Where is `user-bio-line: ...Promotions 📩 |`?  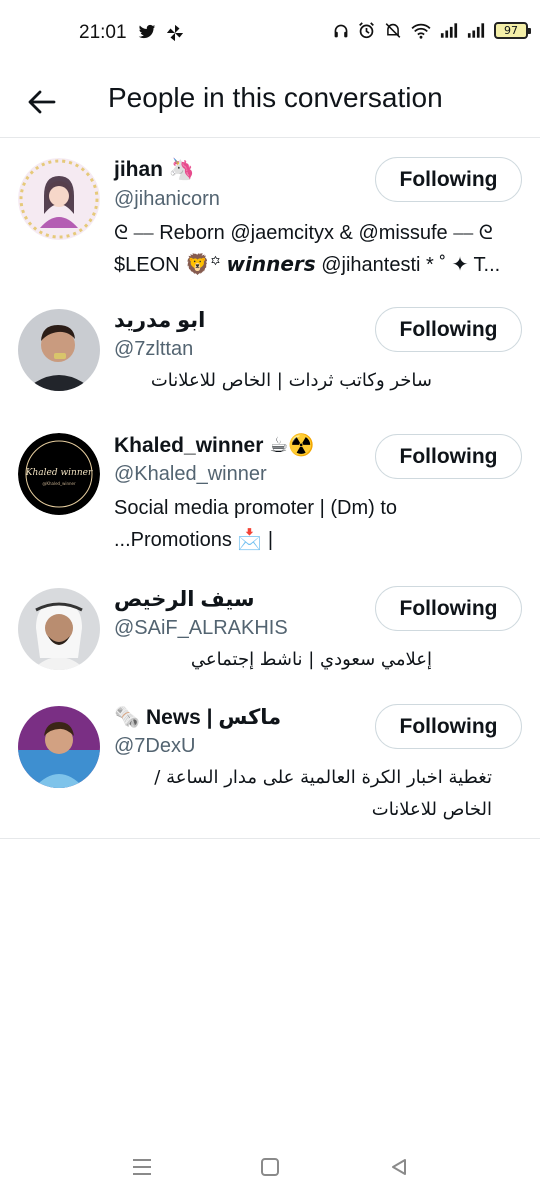 user-bio-line: ...Promotions 📩 | is located at coordinates (194, 540).